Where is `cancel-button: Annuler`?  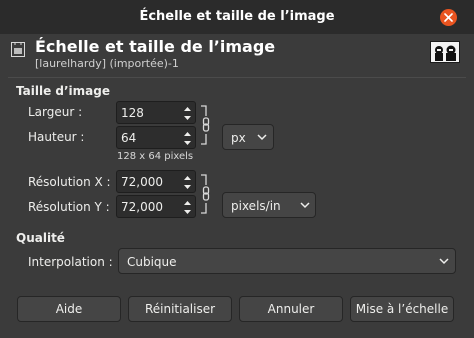 cancel-button: Annuler is located at coordinates (291, 309).